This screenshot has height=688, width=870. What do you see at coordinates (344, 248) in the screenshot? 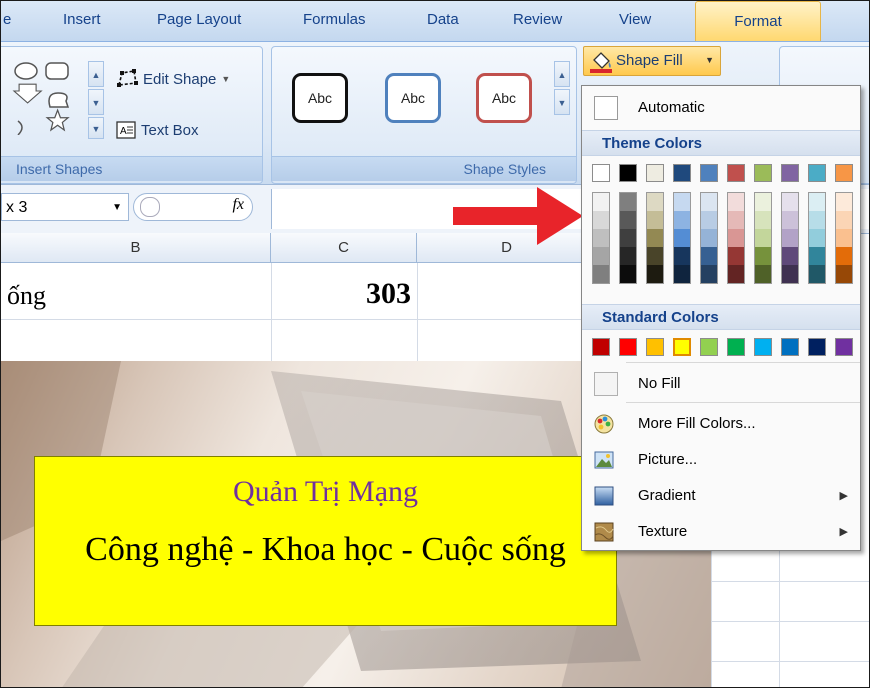
I see `column-header-c: C` at bounding box center [344, 248].